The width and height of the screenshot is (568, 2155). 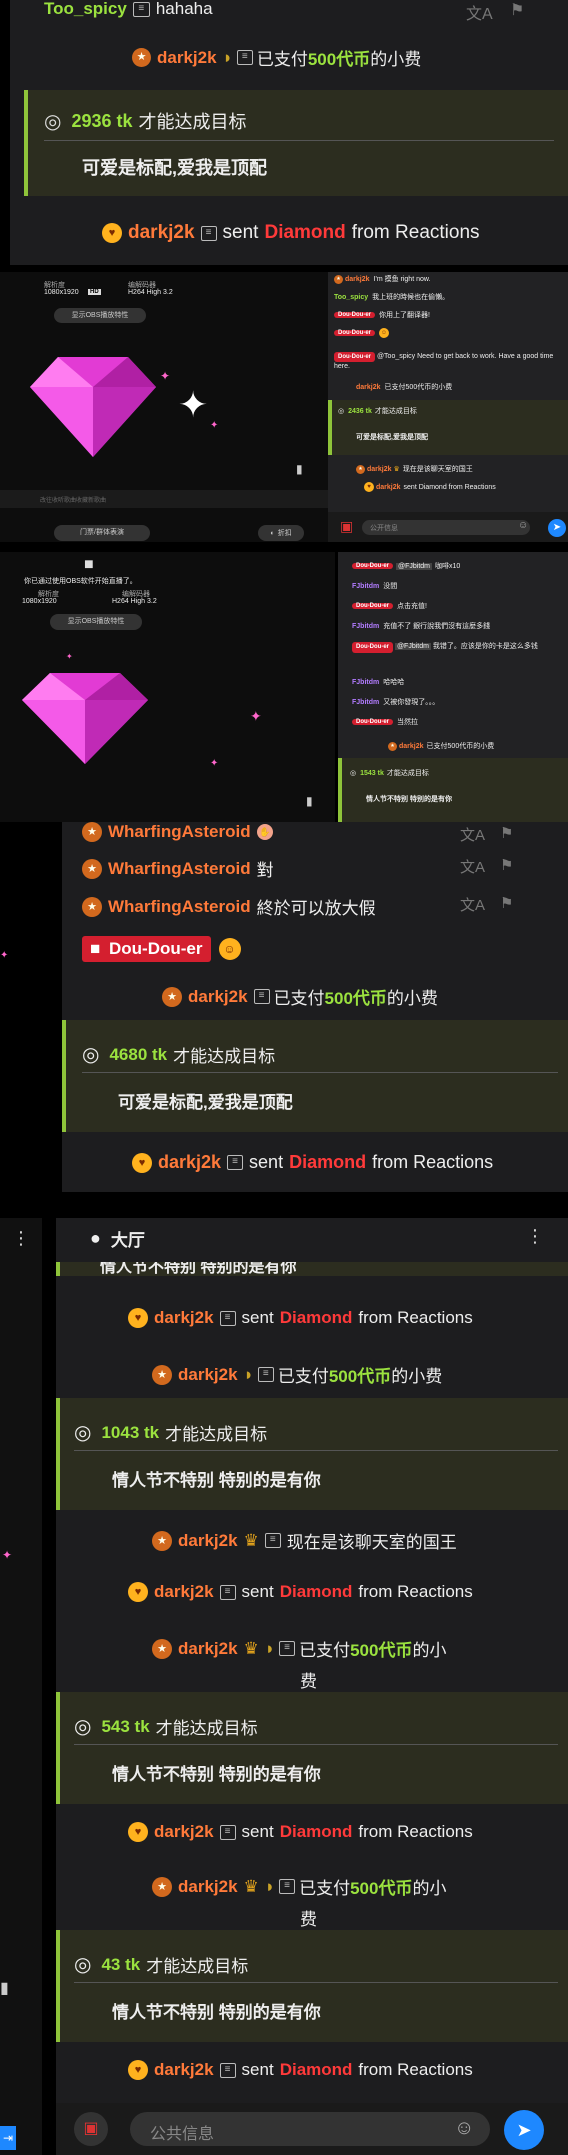 What do you see at coordinates (557, 528) in the screenshot?
I see `send-icon: ➤` at bounding box center [557, 528].